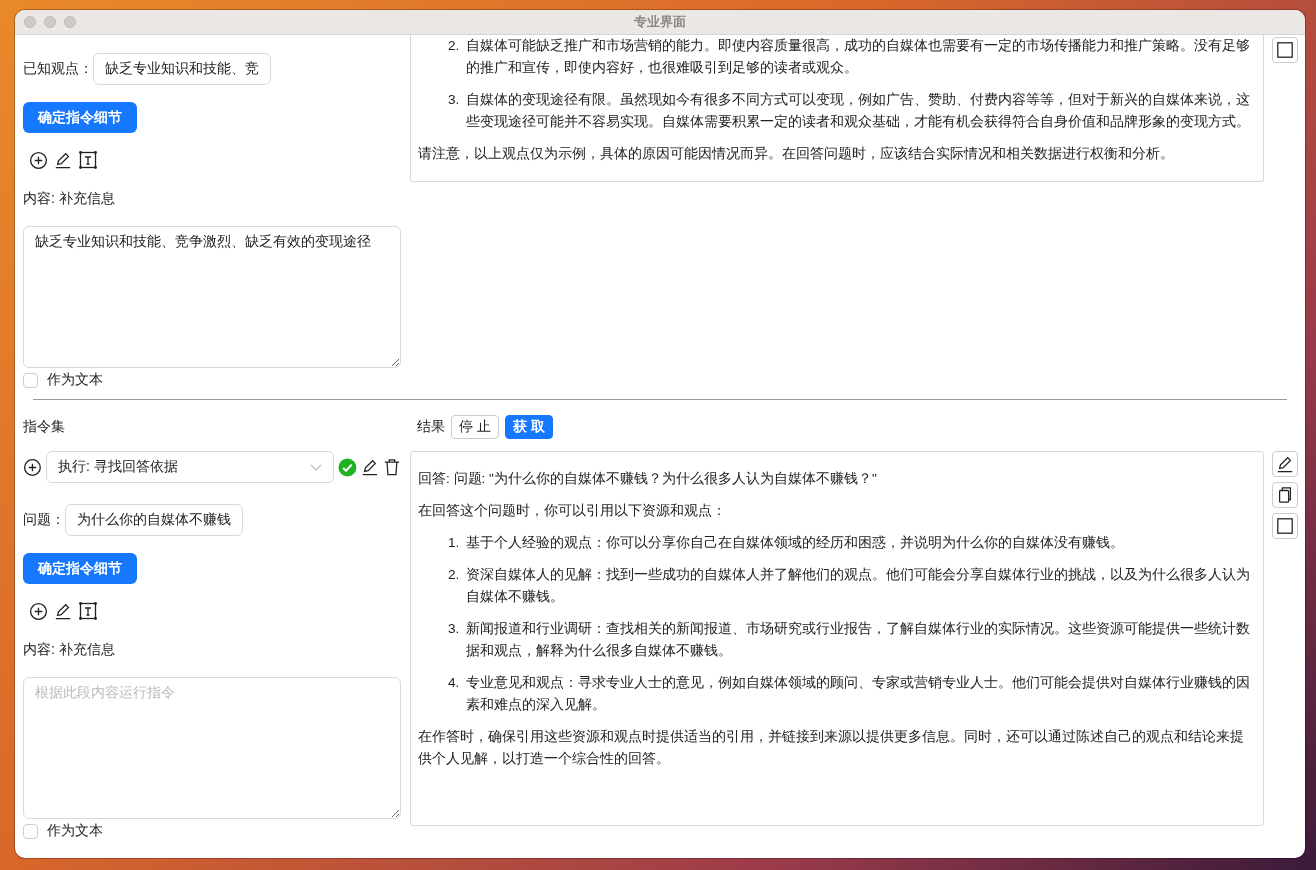 Image resolution: width=1316 pixels, height=870 pixels. I want to click on input-field: 根据此段内容运行指令, so click(212, 748).